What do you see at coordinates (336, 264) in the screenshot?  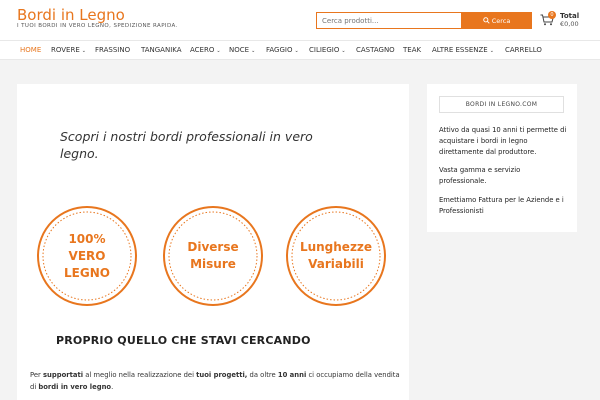 I see `badge-line: Variabili` at bounding box center [336, 264].